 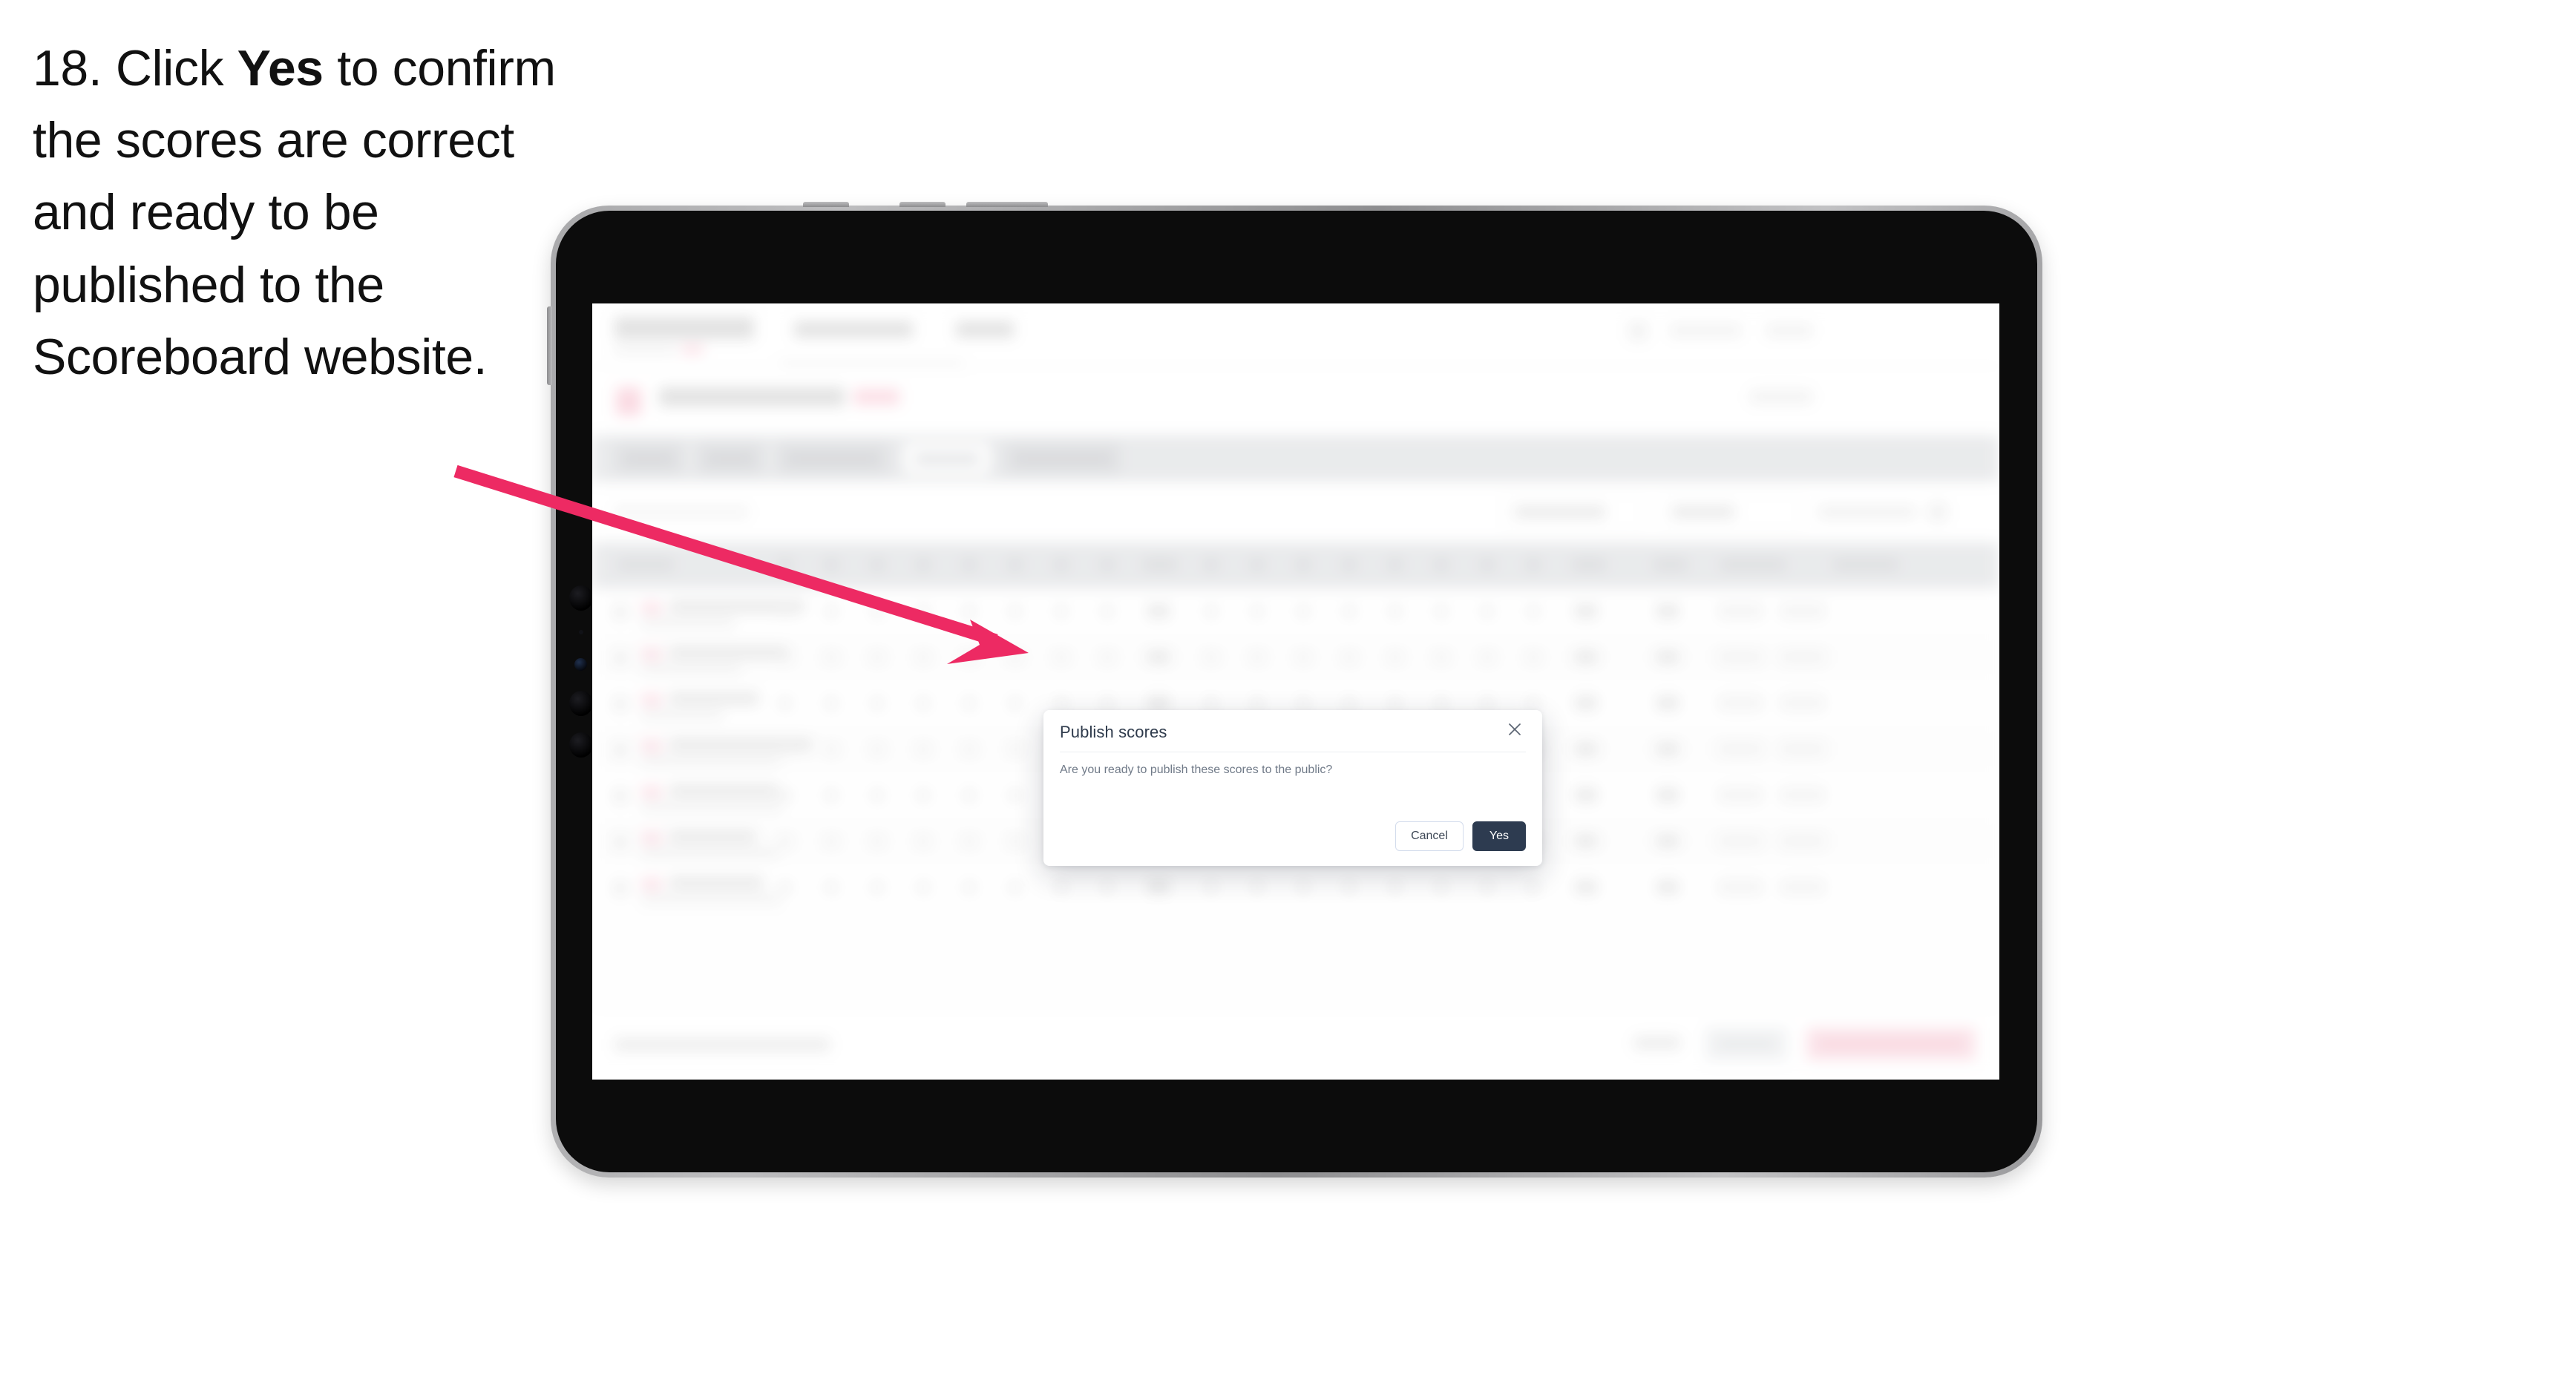 What do you see at coordinates (1293, 731) in the screenshot?
I see `dialog-header: Publish scores` at bounding box center [1293, 731].